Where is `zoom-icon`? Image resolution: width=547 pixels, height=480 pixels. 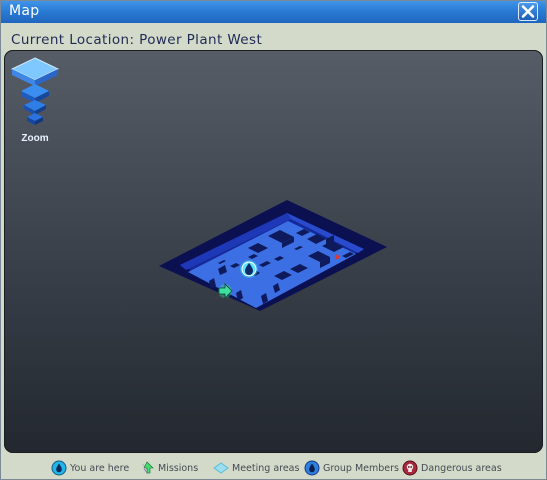
zoom-icon is located at coordinates (35, 94).